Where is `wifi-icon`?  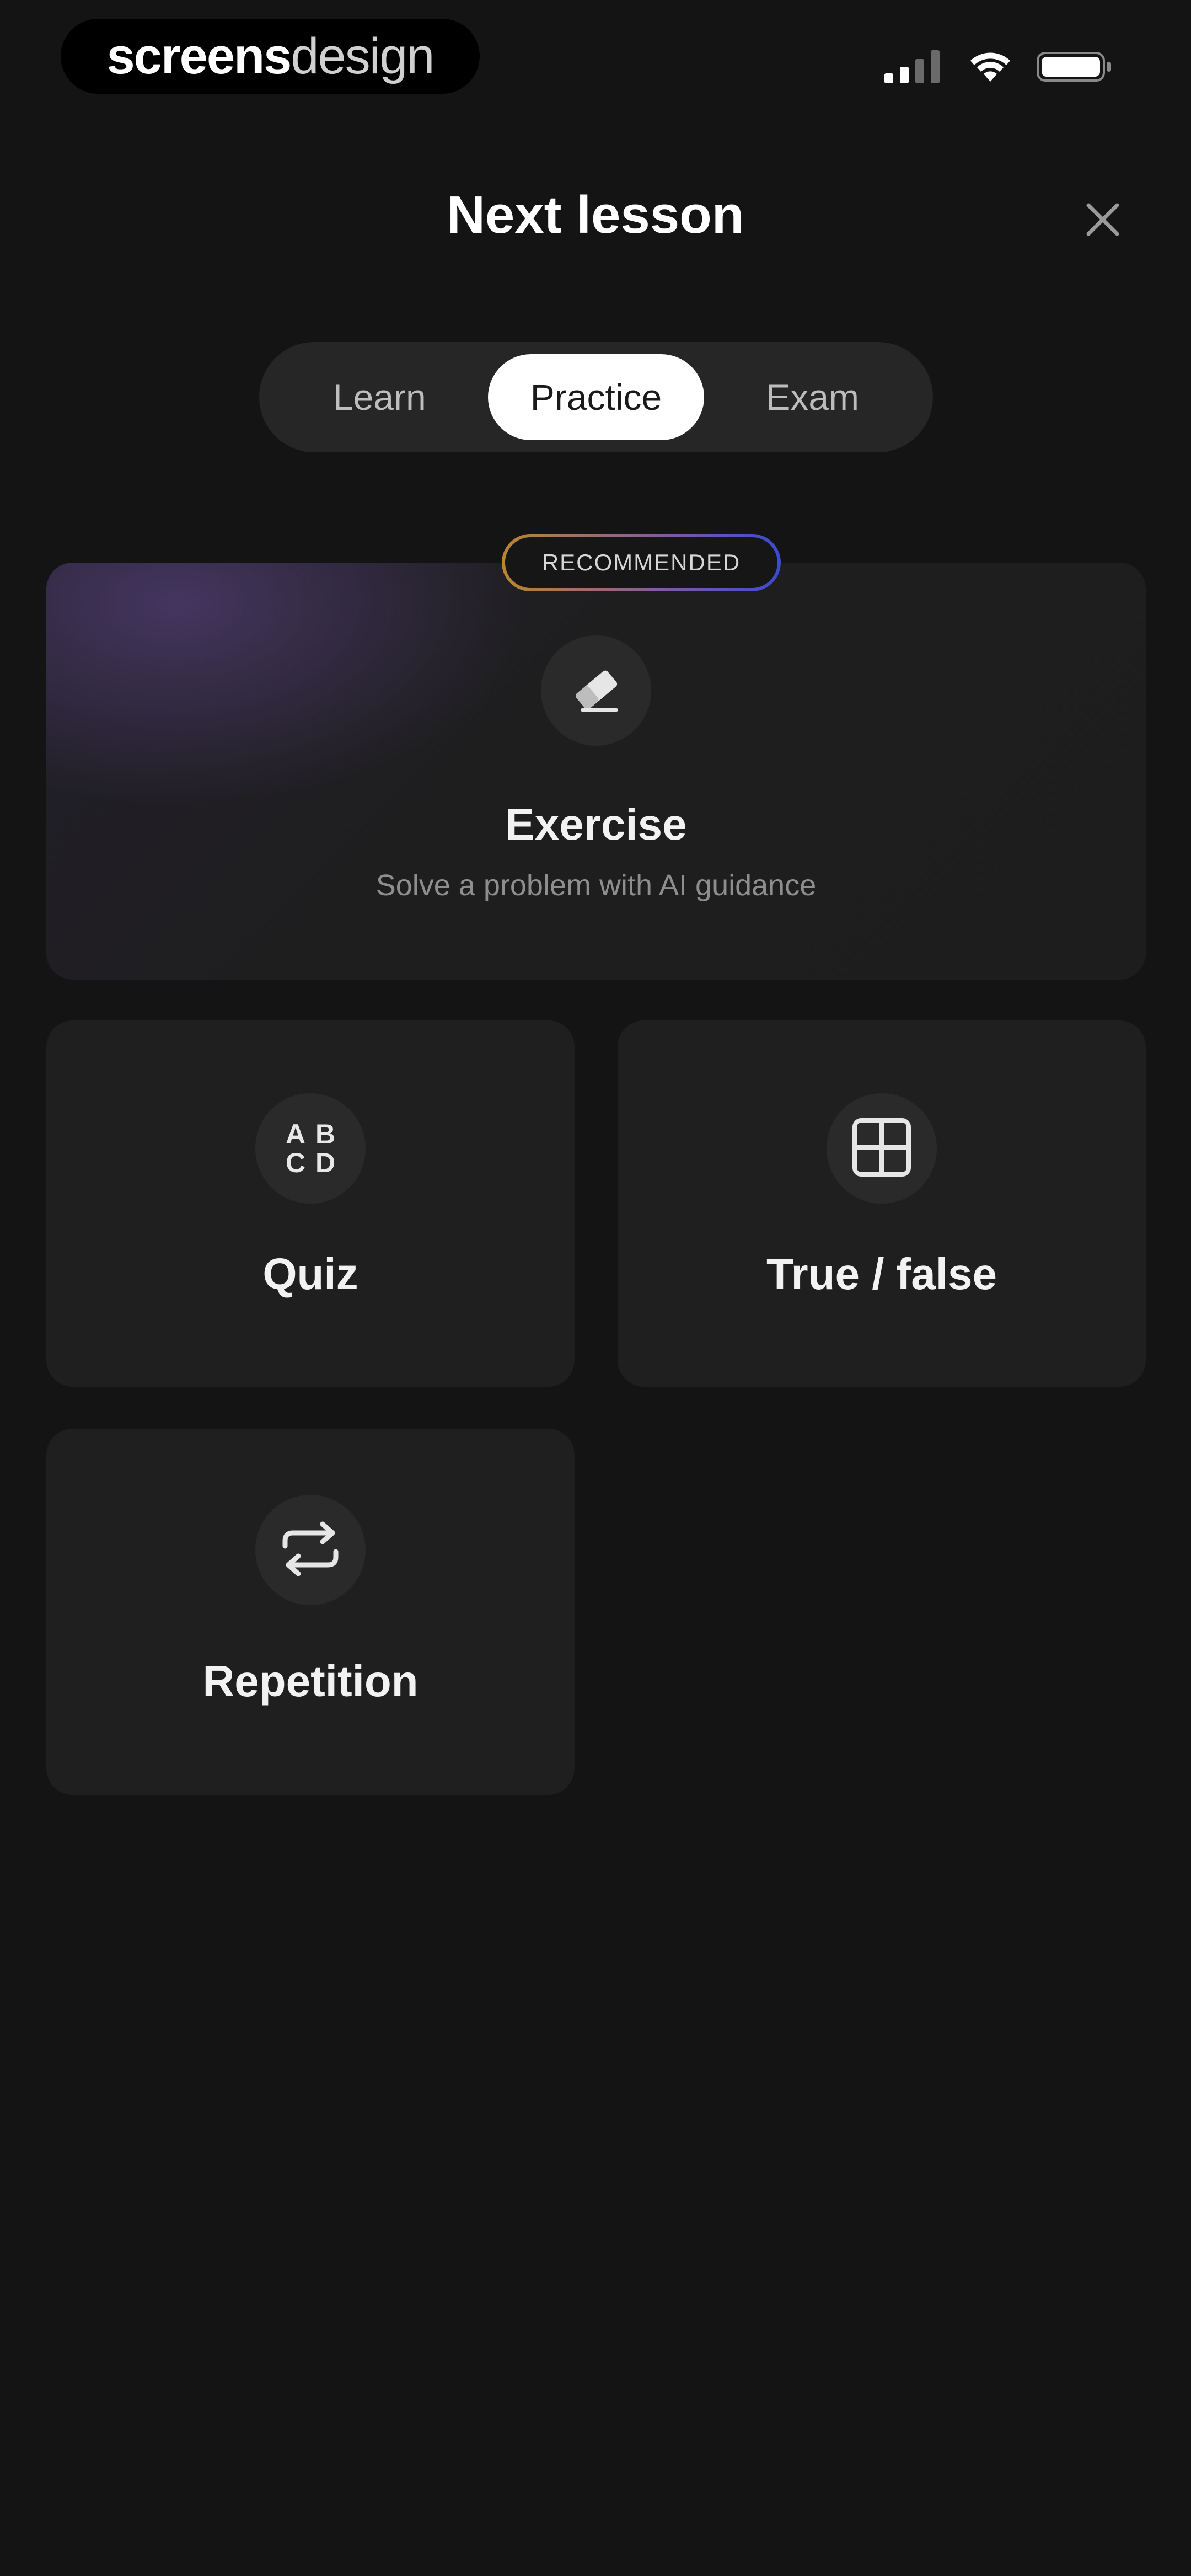
wifi-icon is located at coordinates (990, 67).